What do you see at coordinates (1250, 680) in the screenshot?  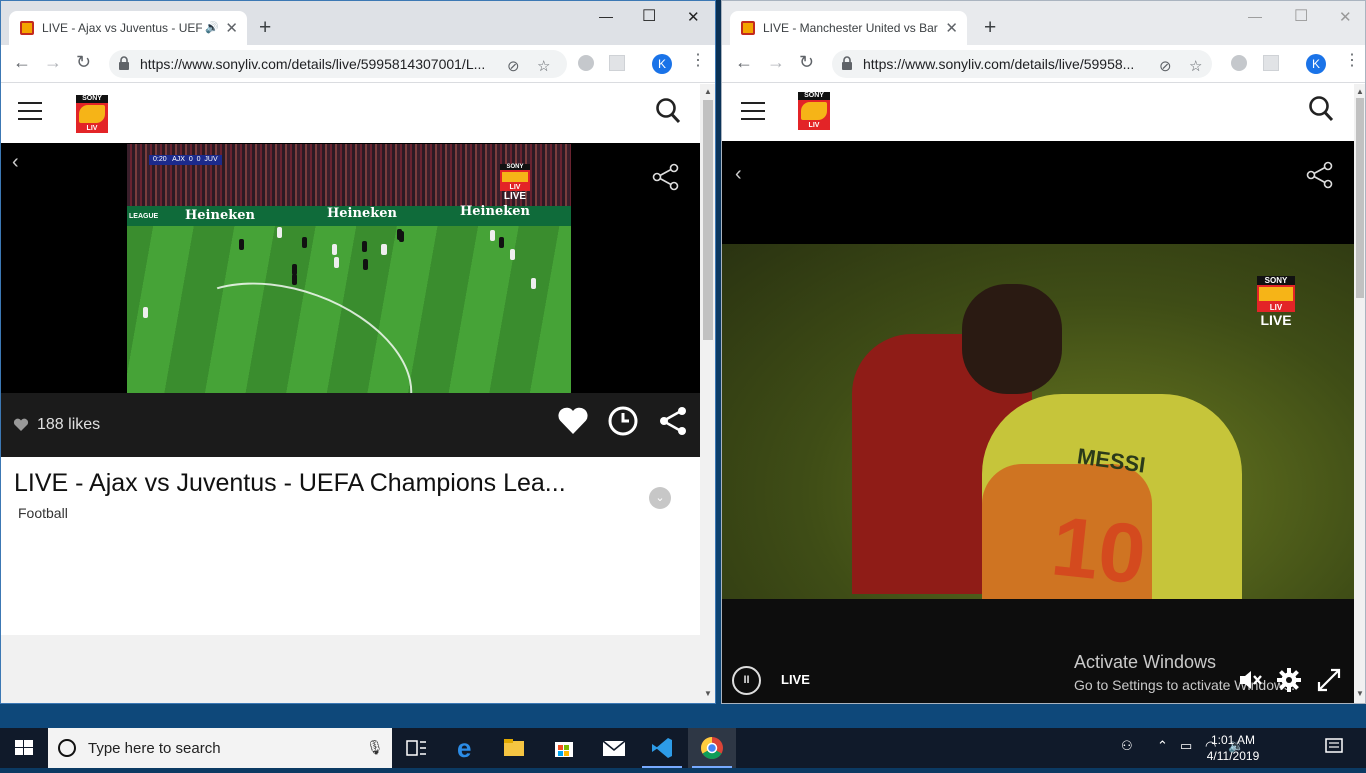 I see `mute-icon` at bounding box center [1250, 680].